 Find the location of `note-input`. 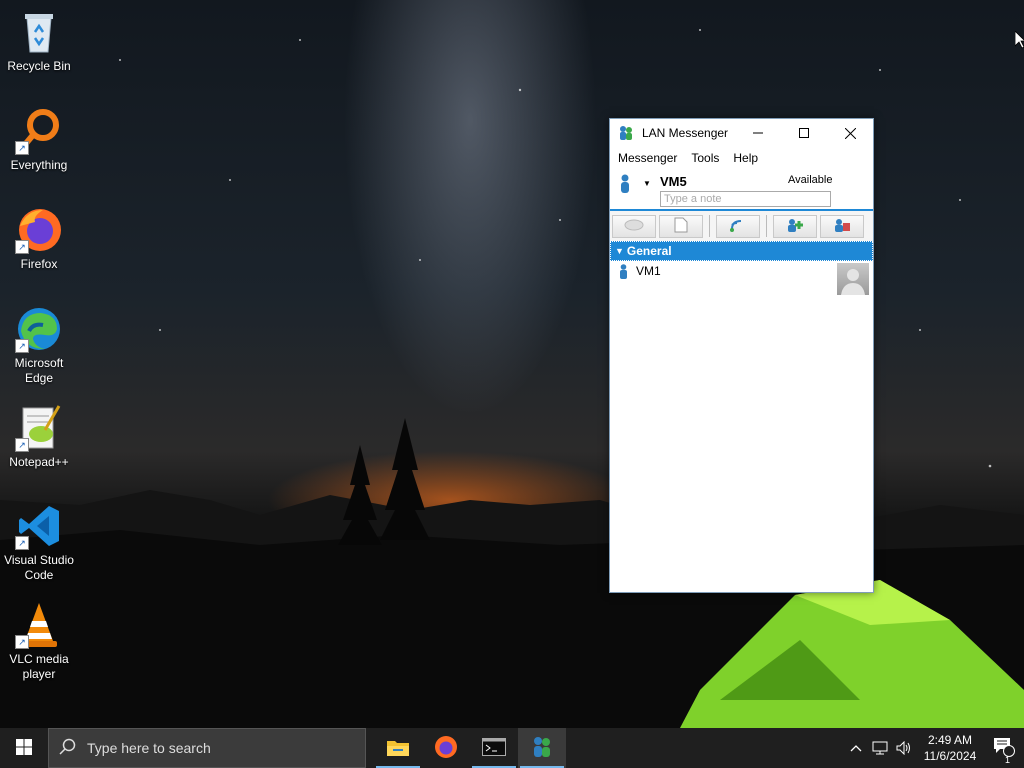

note-input is located at coordinates (745, 199).